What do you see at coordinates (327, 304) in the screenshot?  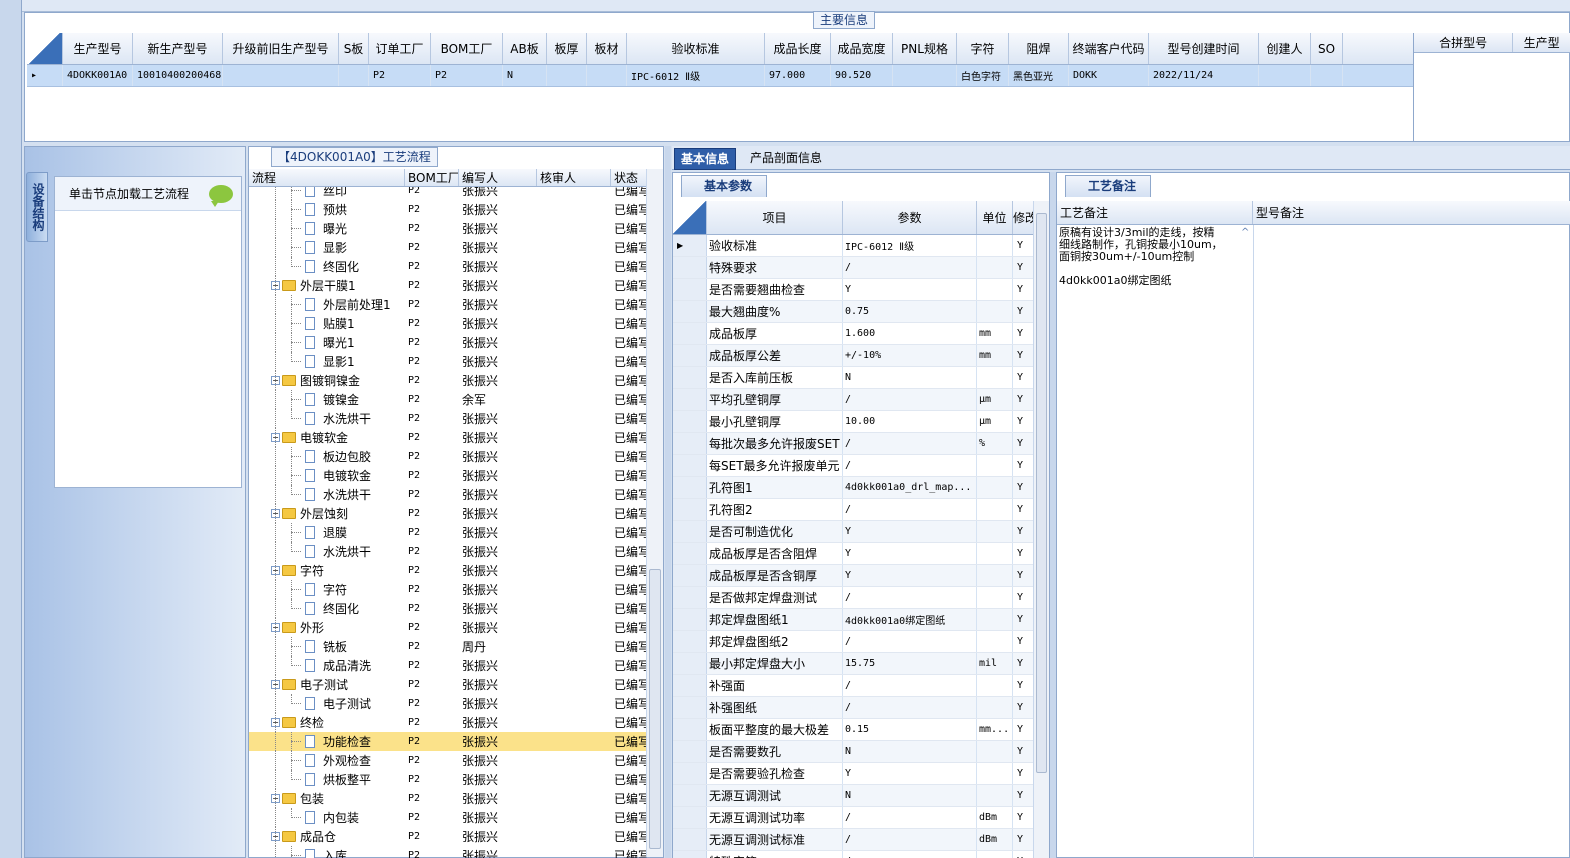 I see `tree-node: 外层前处理1` at bounding box center [327, 304].